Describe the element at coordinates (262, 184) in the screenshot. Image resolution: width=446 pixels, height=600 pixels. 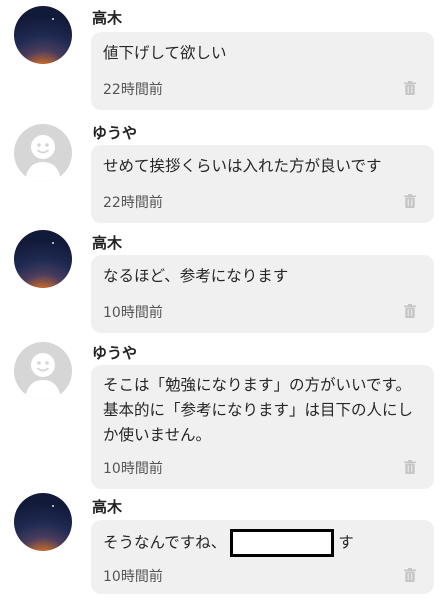
I see `comment-bubble: せめて挨拶くらいは入れた方が良いです 22時間前` at that location.